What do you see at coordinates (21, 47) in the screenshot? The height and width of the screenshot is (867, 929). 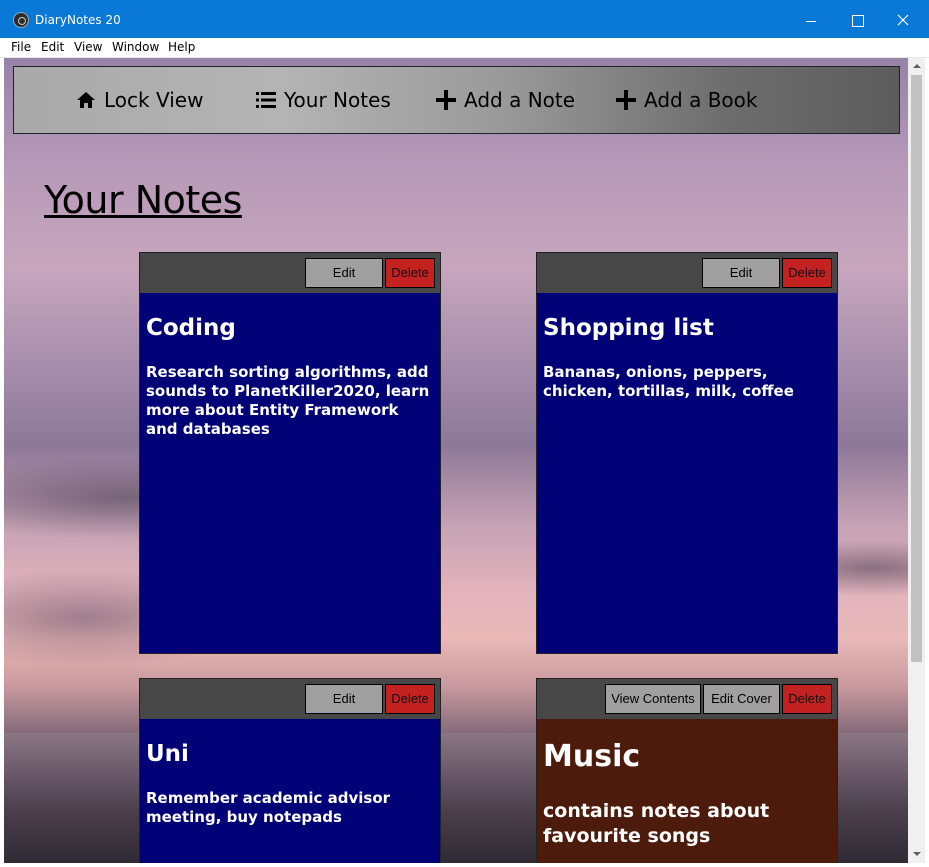 I see `menu-file: File` at bounding box center [21, 47].